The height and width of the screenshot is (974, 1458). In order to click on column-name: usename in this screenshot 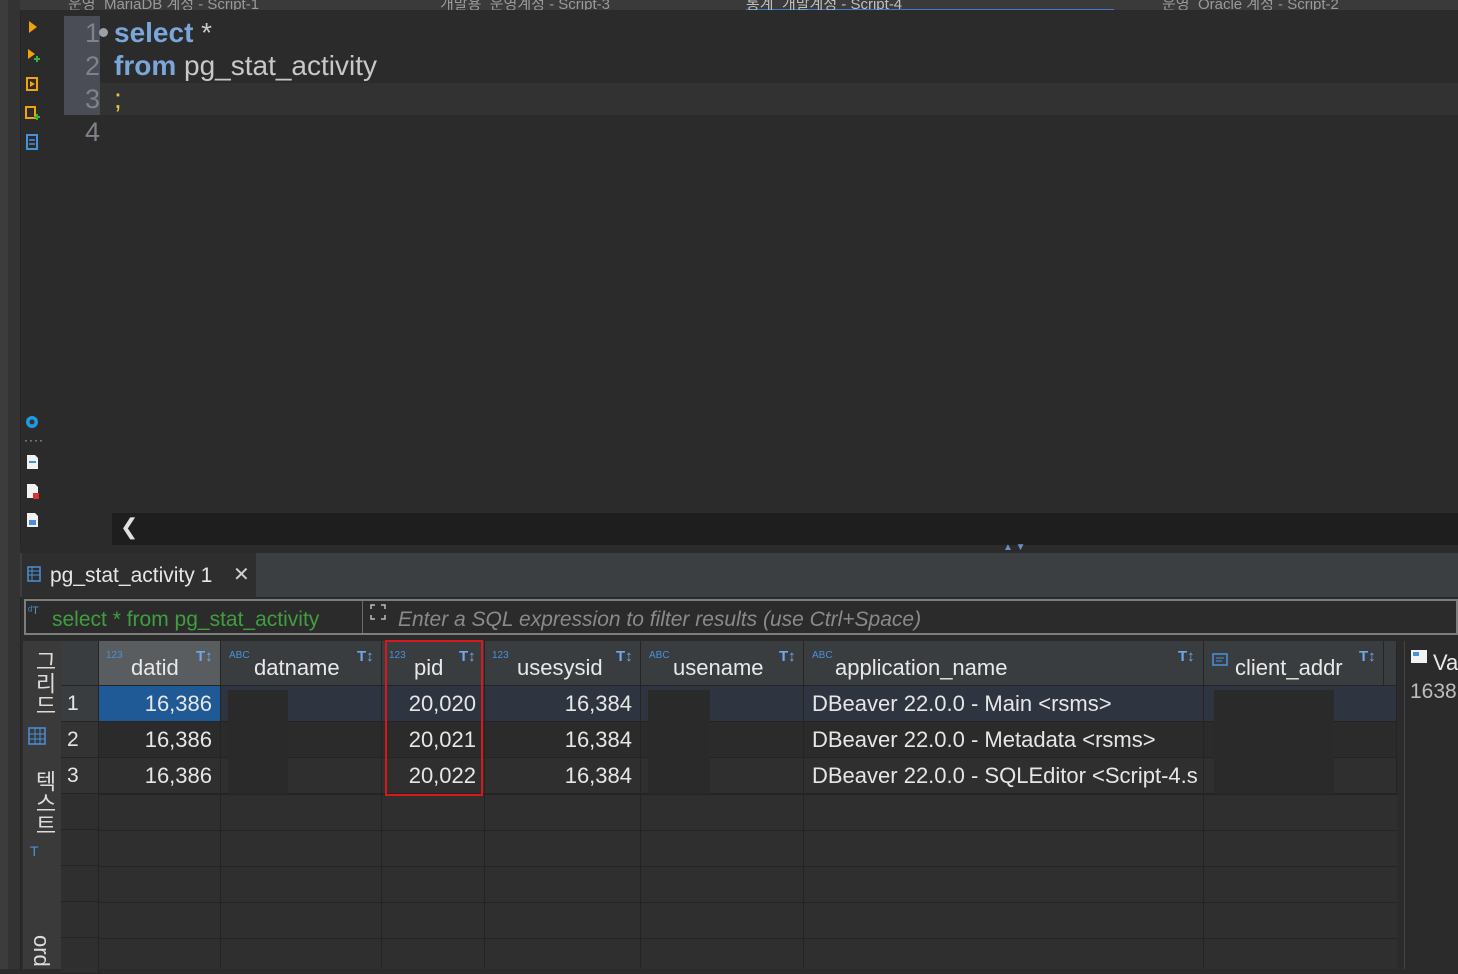, I will do `click(718, 667)`.